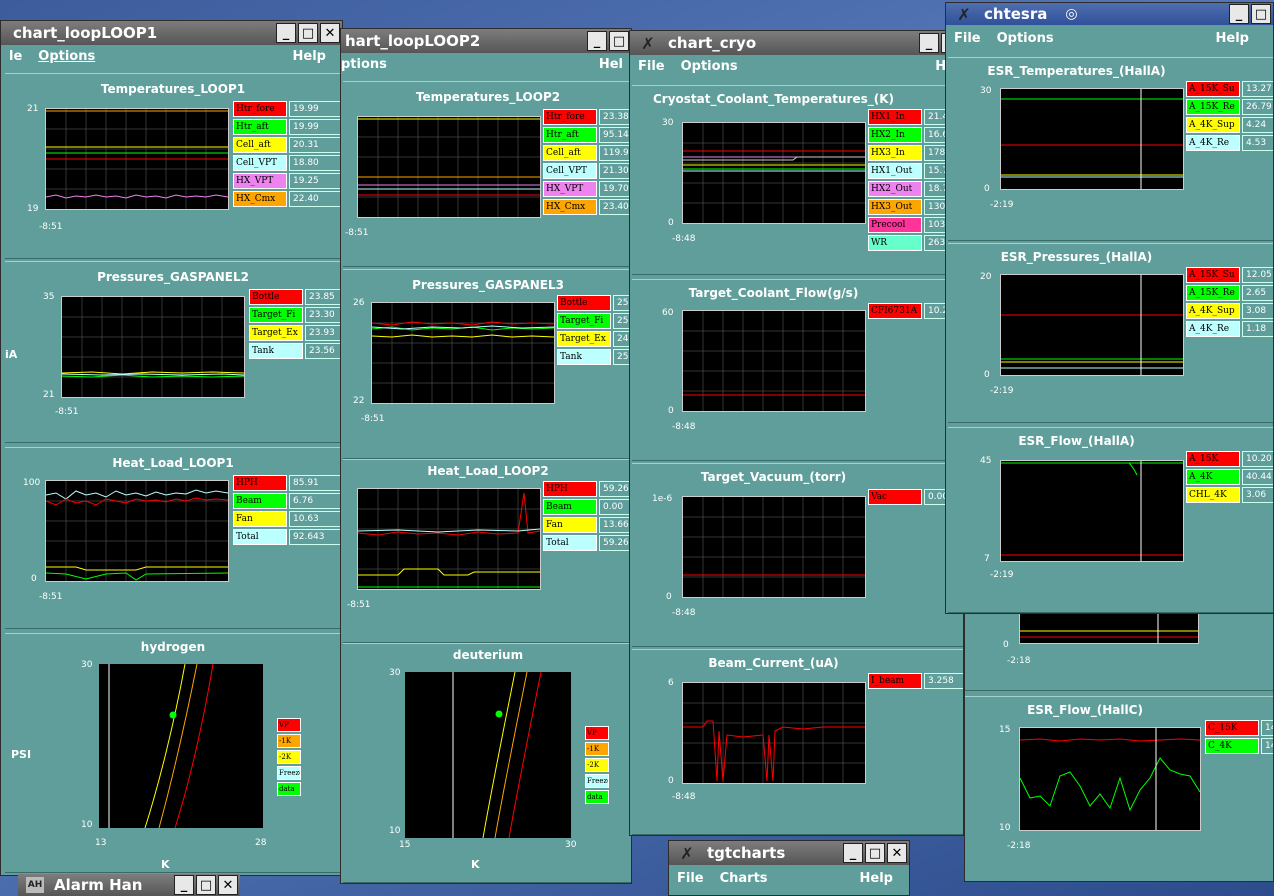 The height and width of the screenshot is (896, 1274). What do you see at coordinates (615, 489) in the screenshot?
I see `legend-value: 59.26` at bounding box center [615, 489].